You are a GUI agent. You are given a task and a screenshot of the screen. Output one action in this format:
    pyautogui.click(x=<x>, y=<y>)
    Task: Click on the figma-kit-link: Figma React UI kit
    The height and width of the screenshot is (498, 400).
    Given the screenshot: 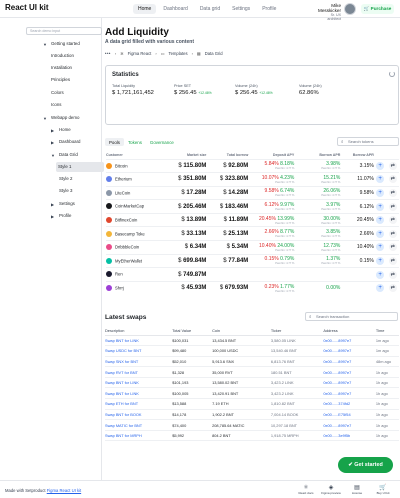 What is the action you would take?
    pyautogui.click(x=64, y=490)
    